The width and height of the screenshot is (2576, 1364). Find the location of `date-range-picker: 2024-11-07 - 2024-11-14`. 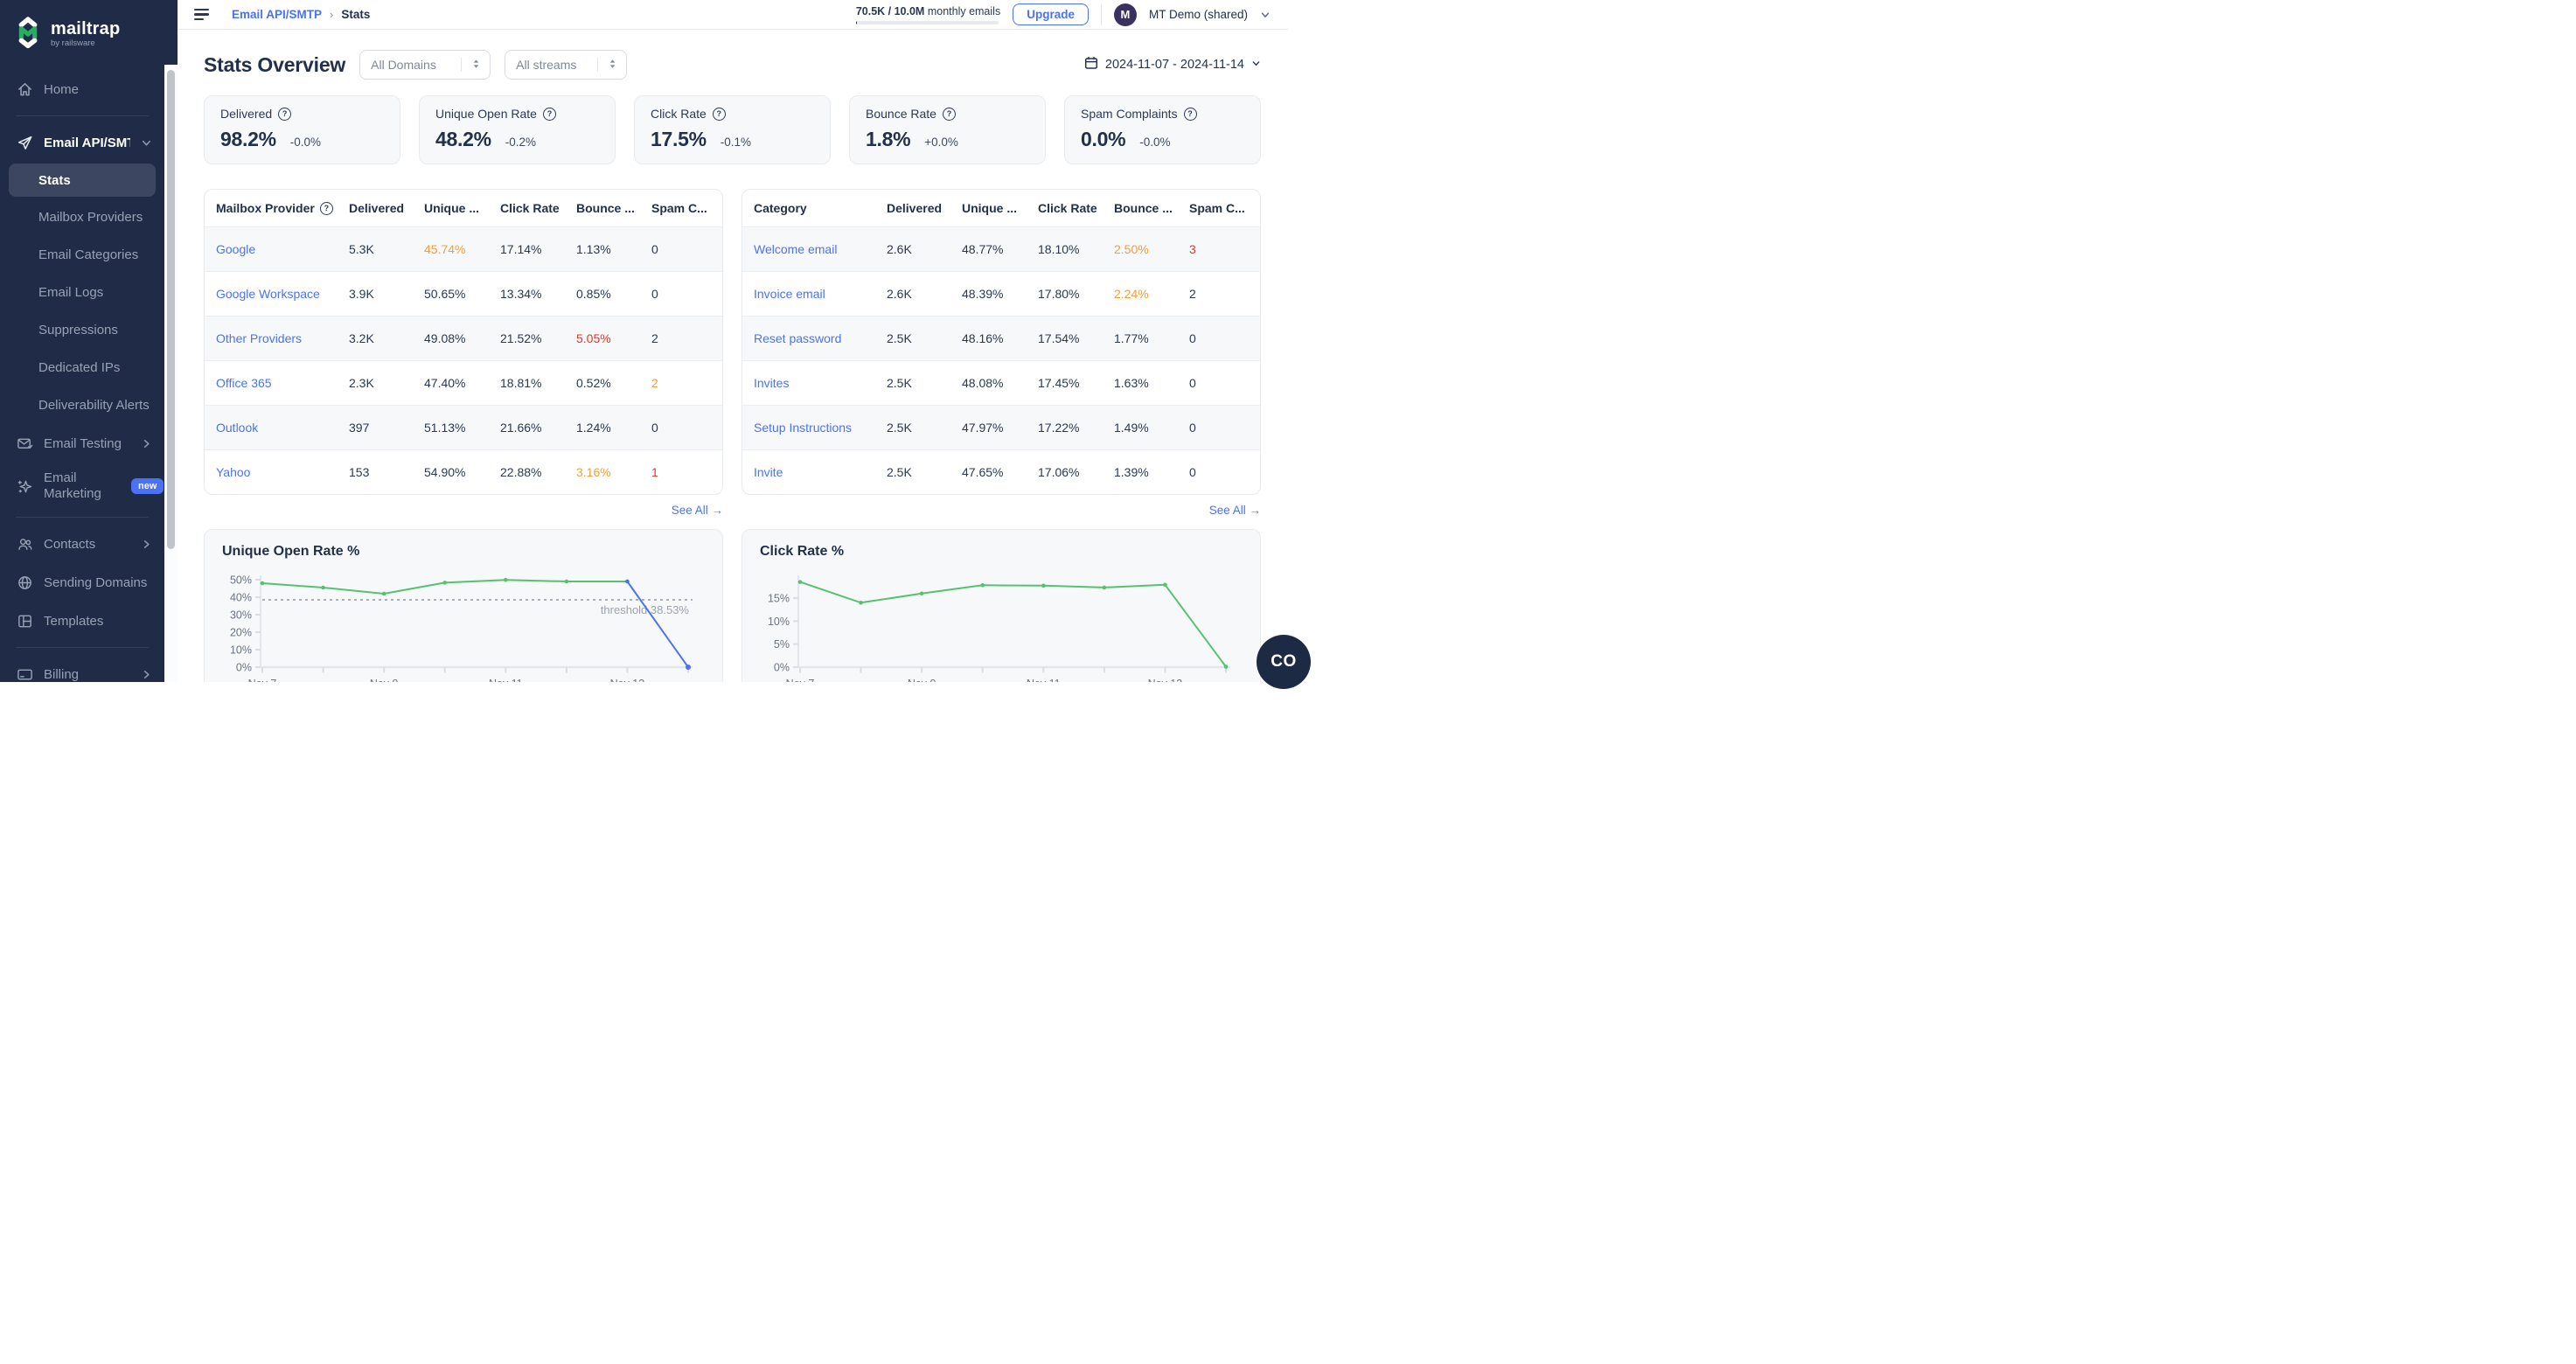

date-range-picker: 2024-11-07 - 2024-11-14 is located at coordinates (1172, 65).